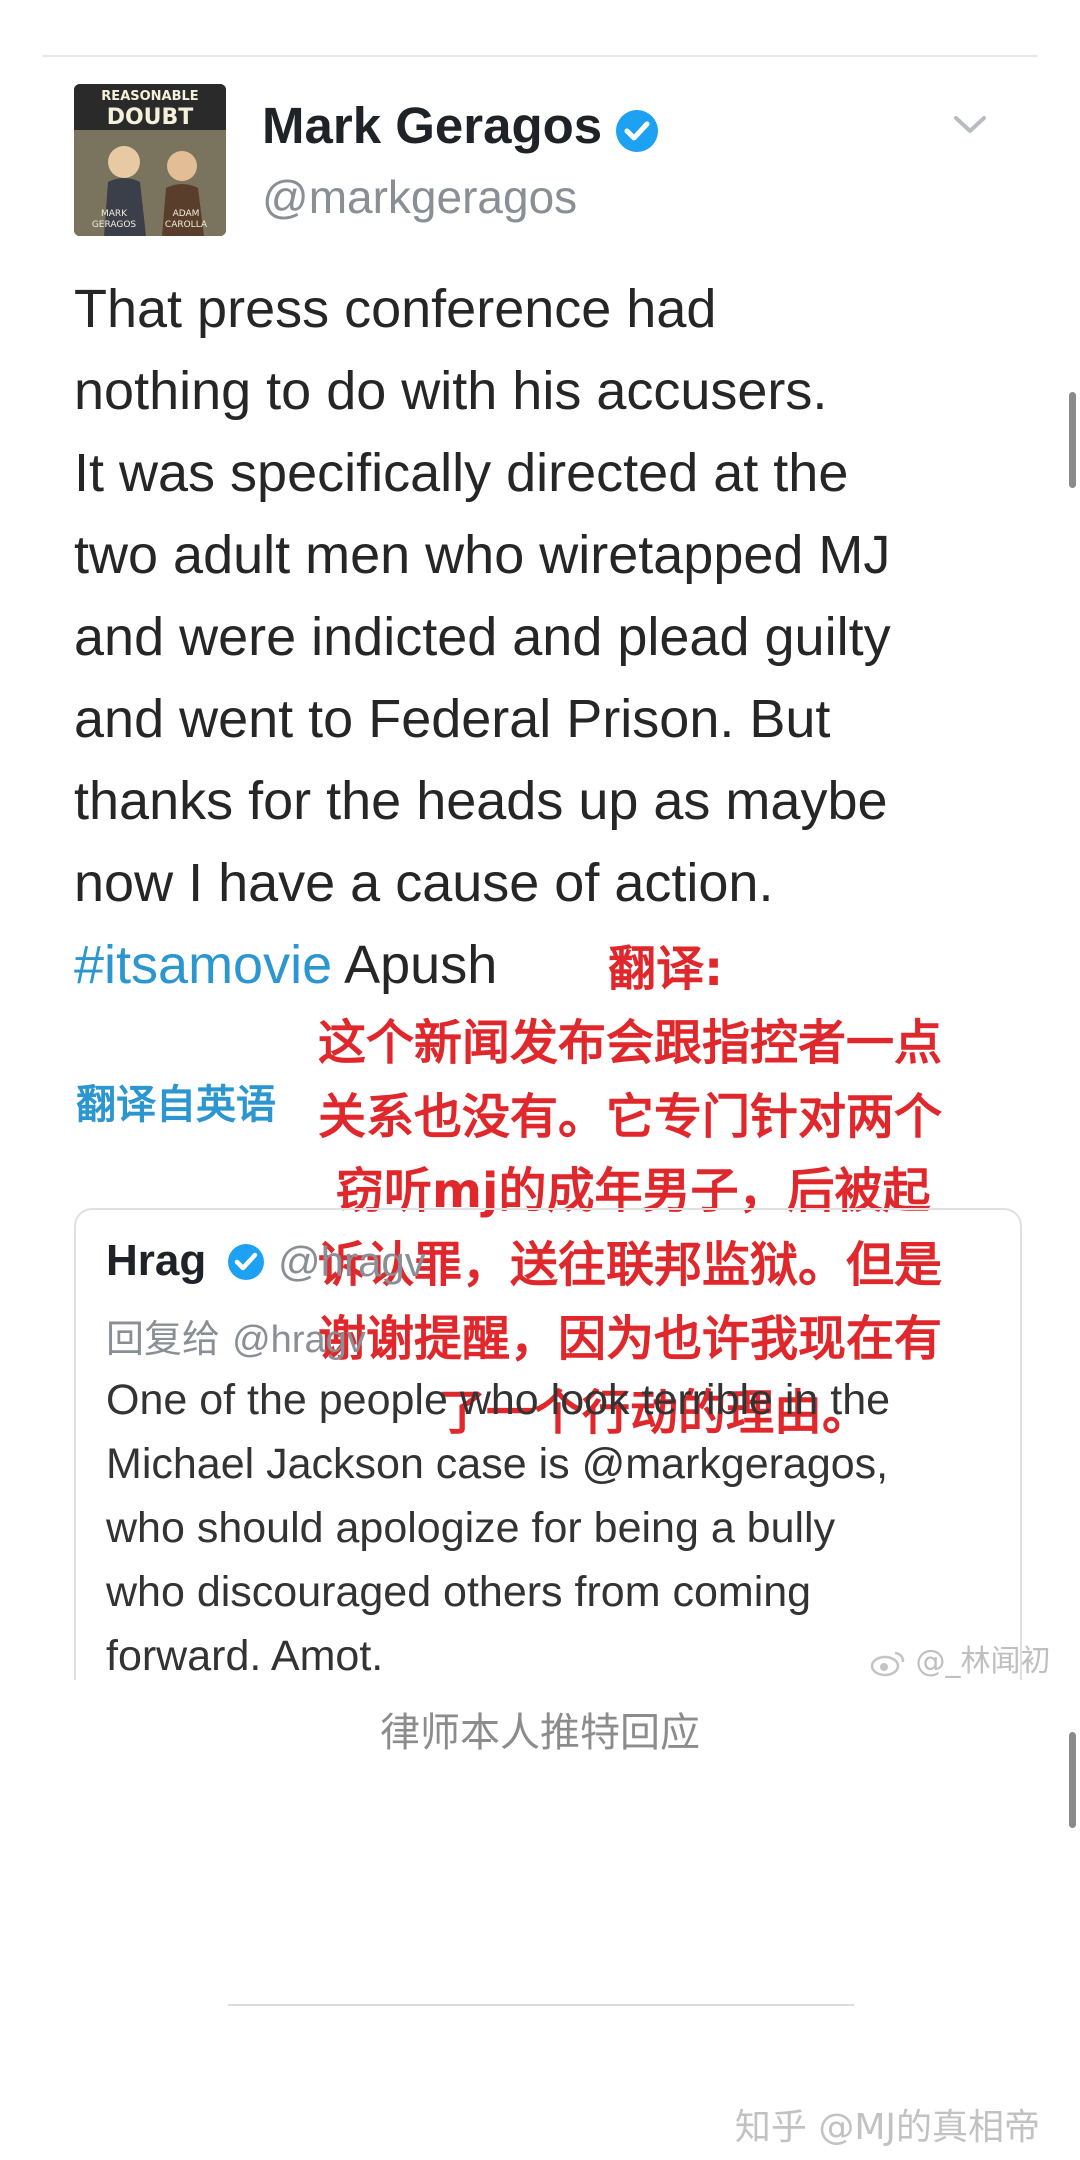 The height and width of the screenshot is (2160, 1080). Describe the element at coordinates (114, 214) in the screenshot. I see `svg-text: MARK` at that location.